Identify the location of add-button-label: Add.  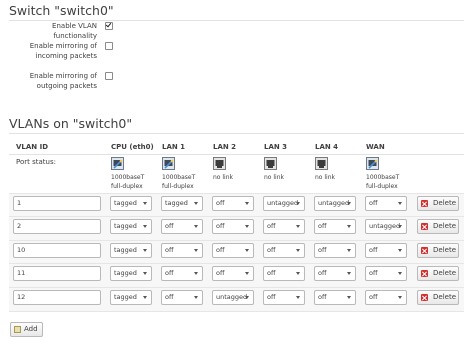
(31, 329).